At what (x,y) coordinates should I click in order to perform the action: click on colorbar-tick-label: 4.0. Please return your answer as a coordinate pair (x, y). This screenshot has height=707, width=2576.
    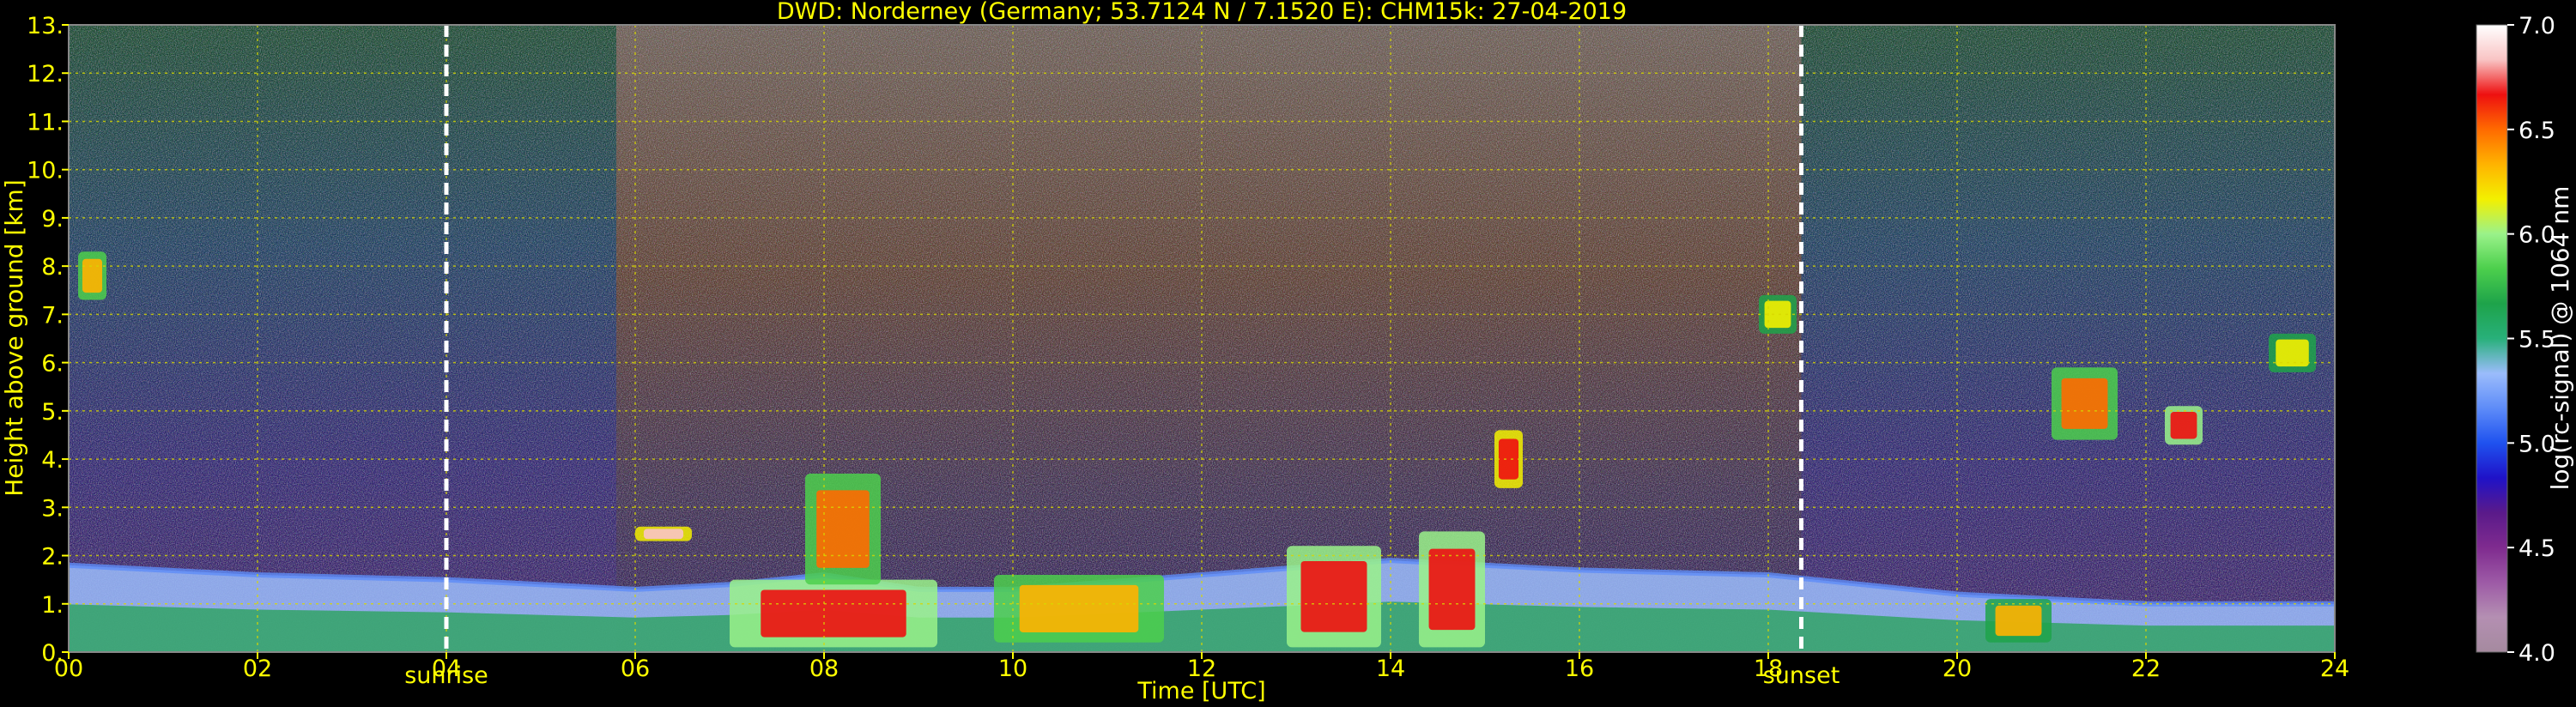
    Looking at the image, I should click on (2536, 653).